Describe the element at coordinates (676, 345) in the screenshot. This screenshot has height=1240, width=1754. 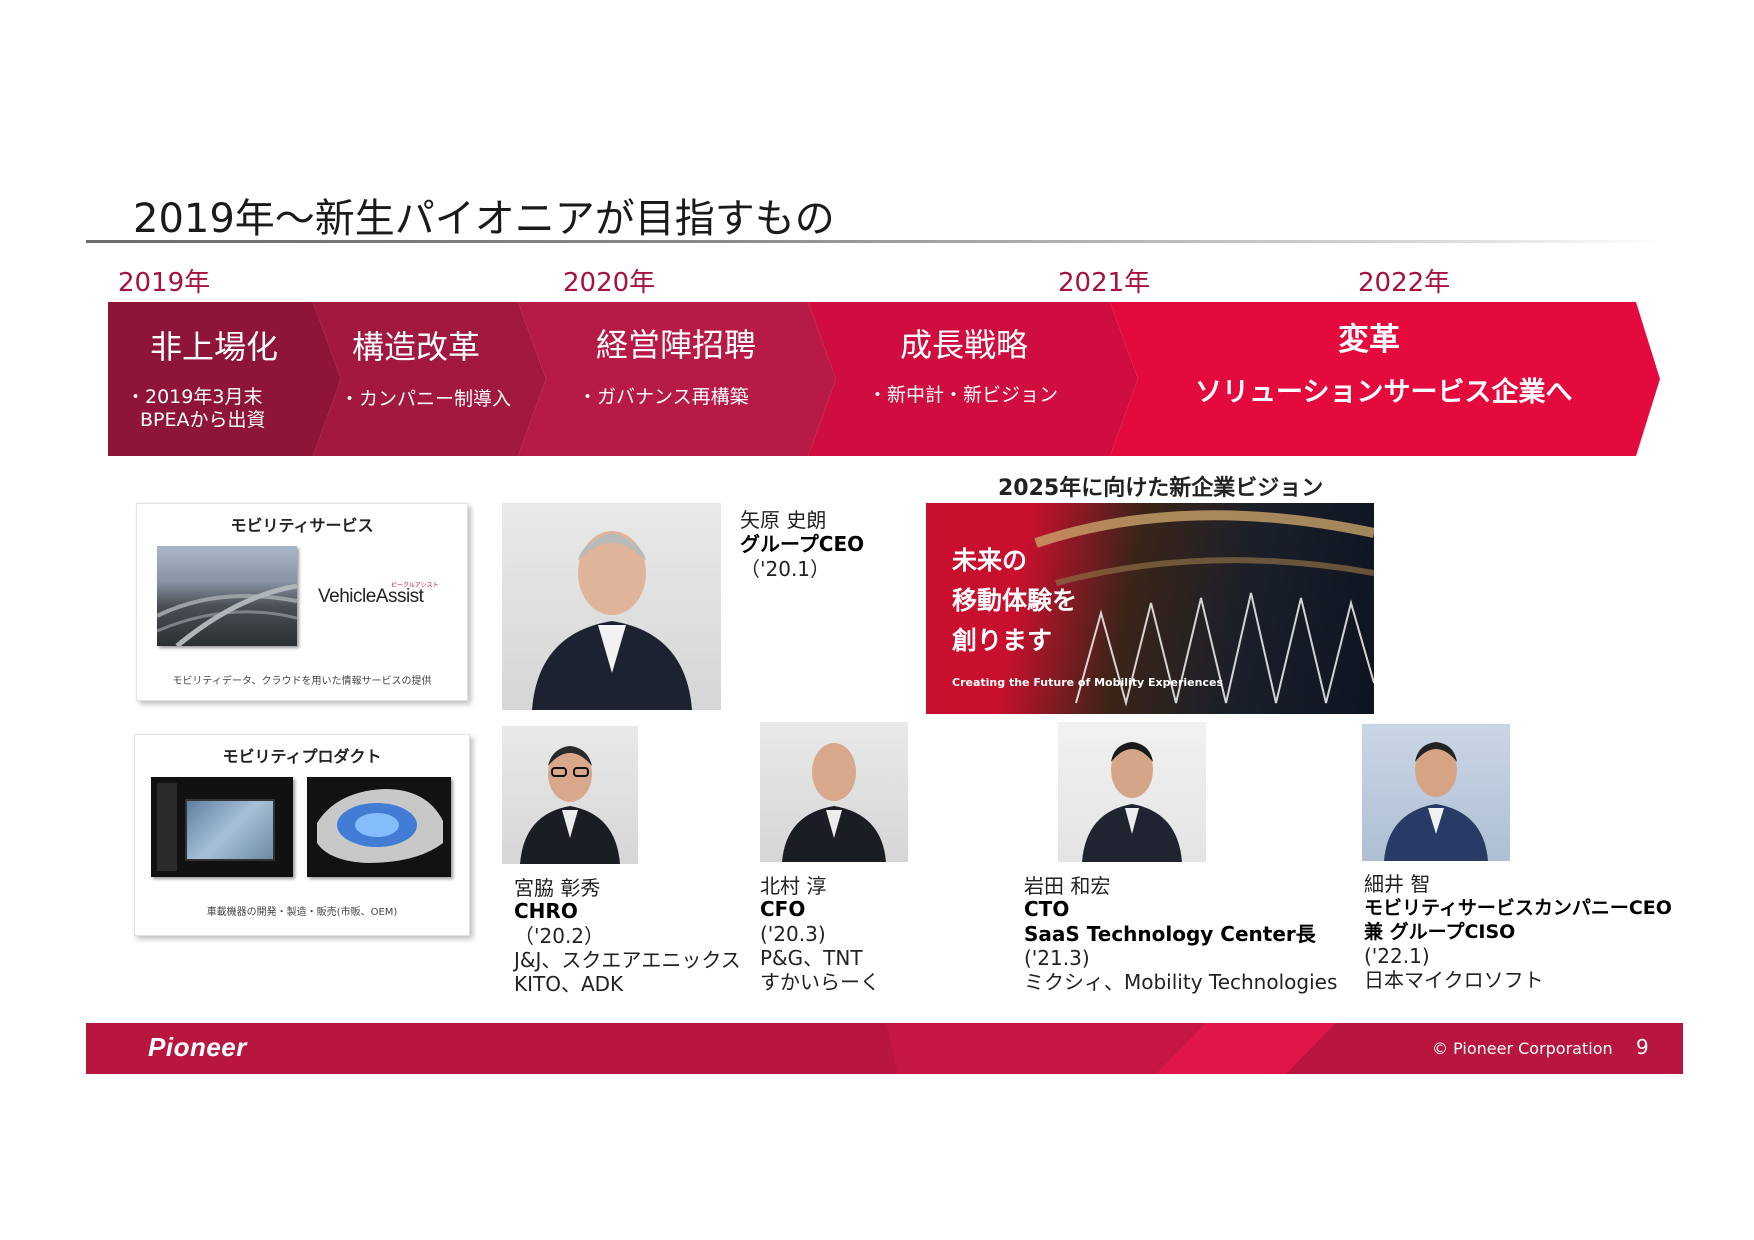
I see `phase-title-3: 経営陣招聘` at that location.